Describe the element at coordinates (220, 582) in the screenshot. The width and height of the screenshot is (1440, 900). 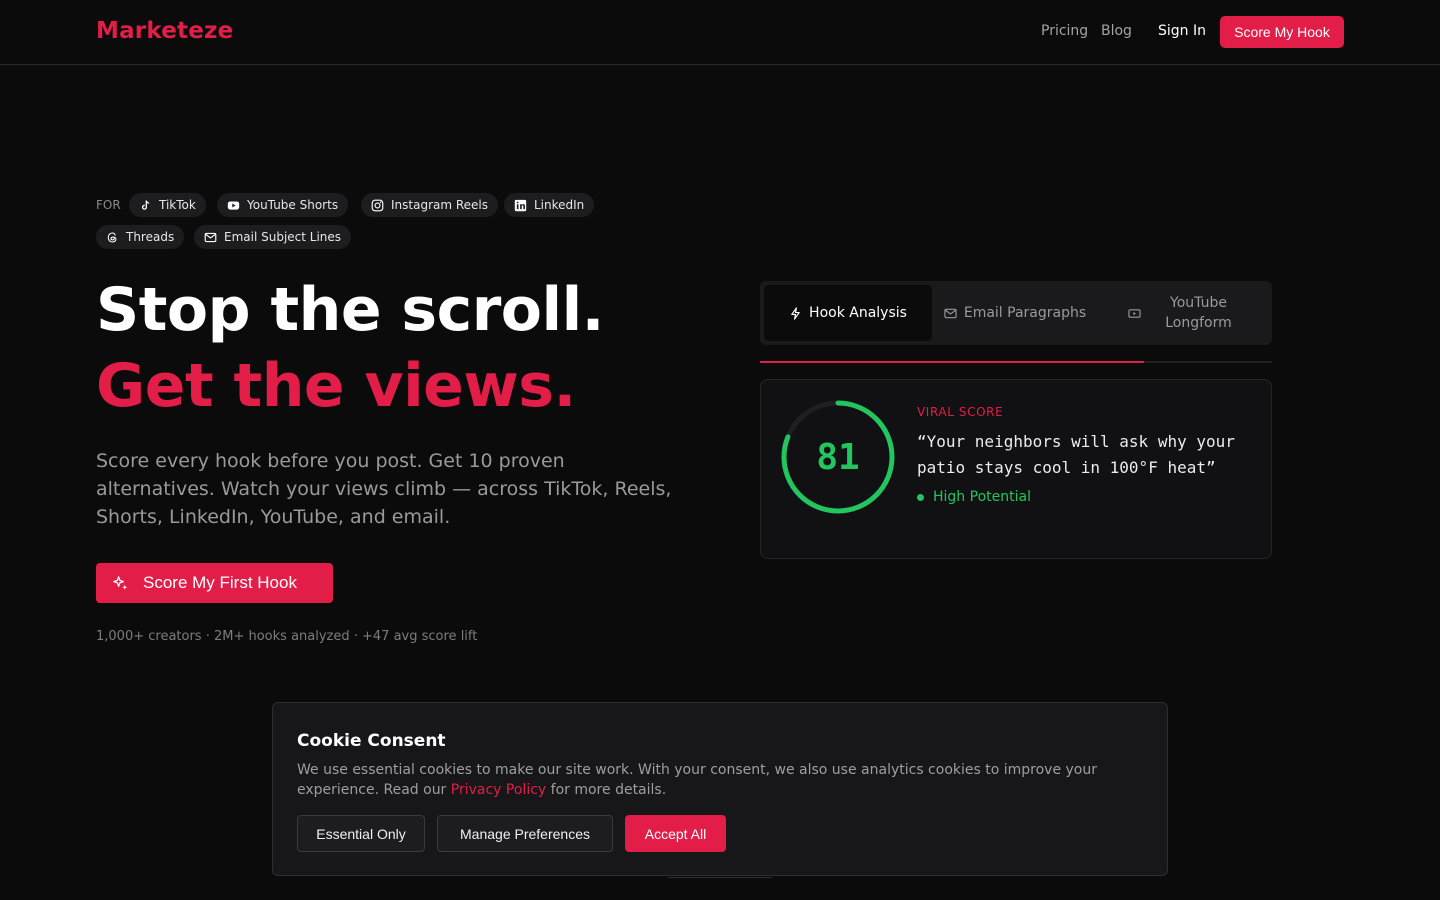
I see `hero-cta-label: Score My First Hook` at that location.